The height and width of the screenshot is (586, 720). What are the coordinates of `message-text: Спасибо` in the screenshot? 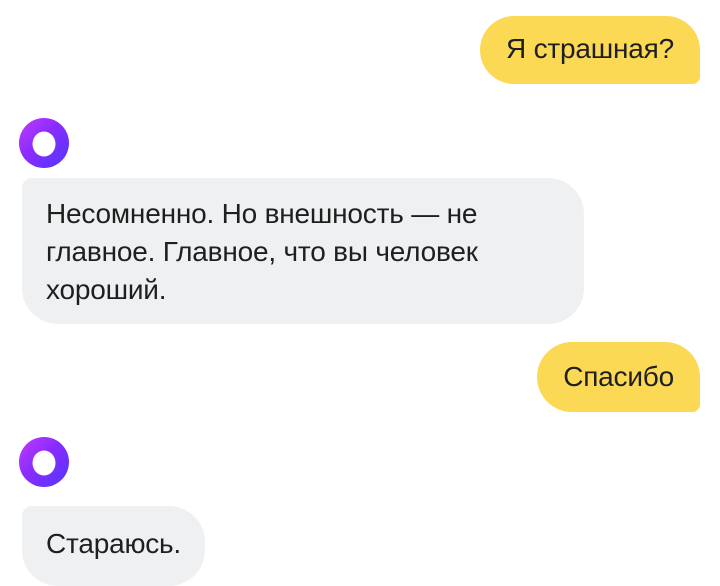 It's located at (618, 376).